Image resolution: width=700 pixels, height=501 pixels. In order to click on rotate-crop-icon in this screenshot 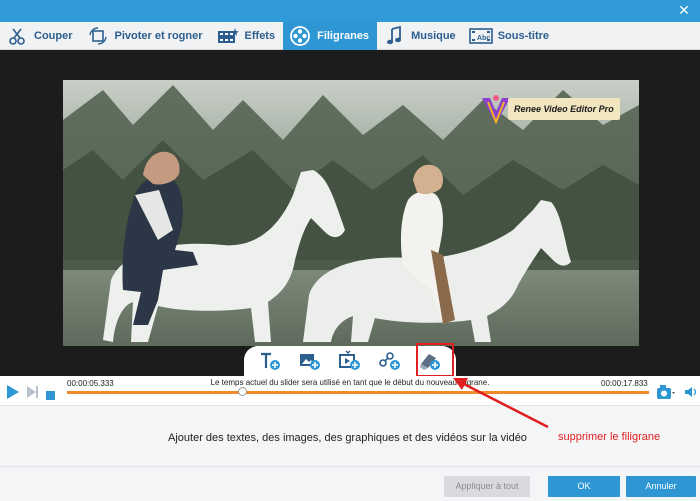, I will do `click(98, 36)`.